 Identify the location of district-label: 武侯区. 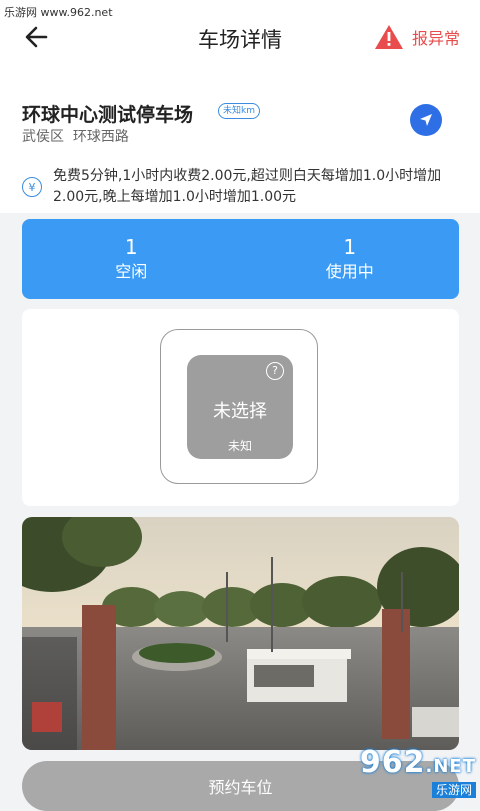
(43, 137).